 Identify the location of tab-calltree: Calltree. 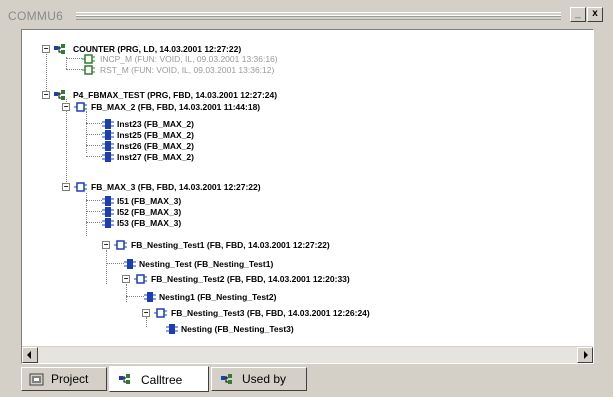
(159, 379).